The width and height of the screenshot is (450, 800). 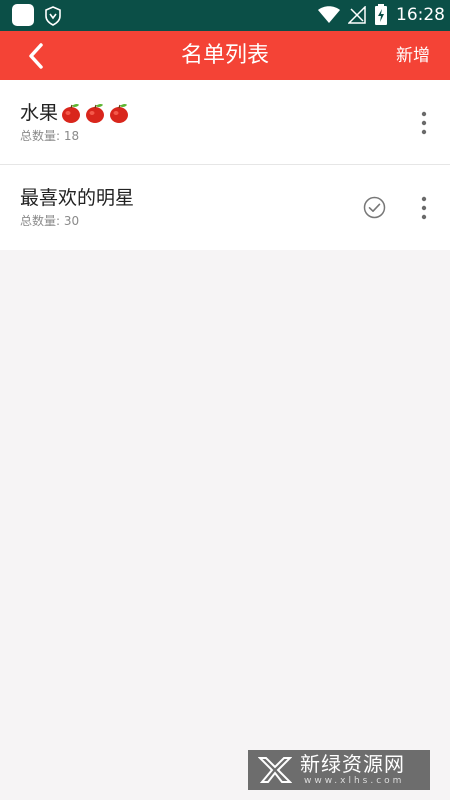 What do you see at coordinates (225, 207) in the screenshot?
I see `list-item: 最喜欢的明星 总数量: 30` at bounding box center [225, 207].